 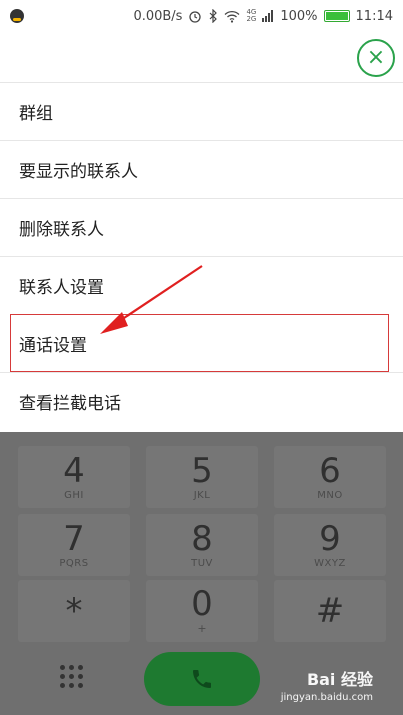 What do you see at coordinates (299, 16) in the screenshot?
I see `battery-percent: 100%` at bounding box center [299, 16].